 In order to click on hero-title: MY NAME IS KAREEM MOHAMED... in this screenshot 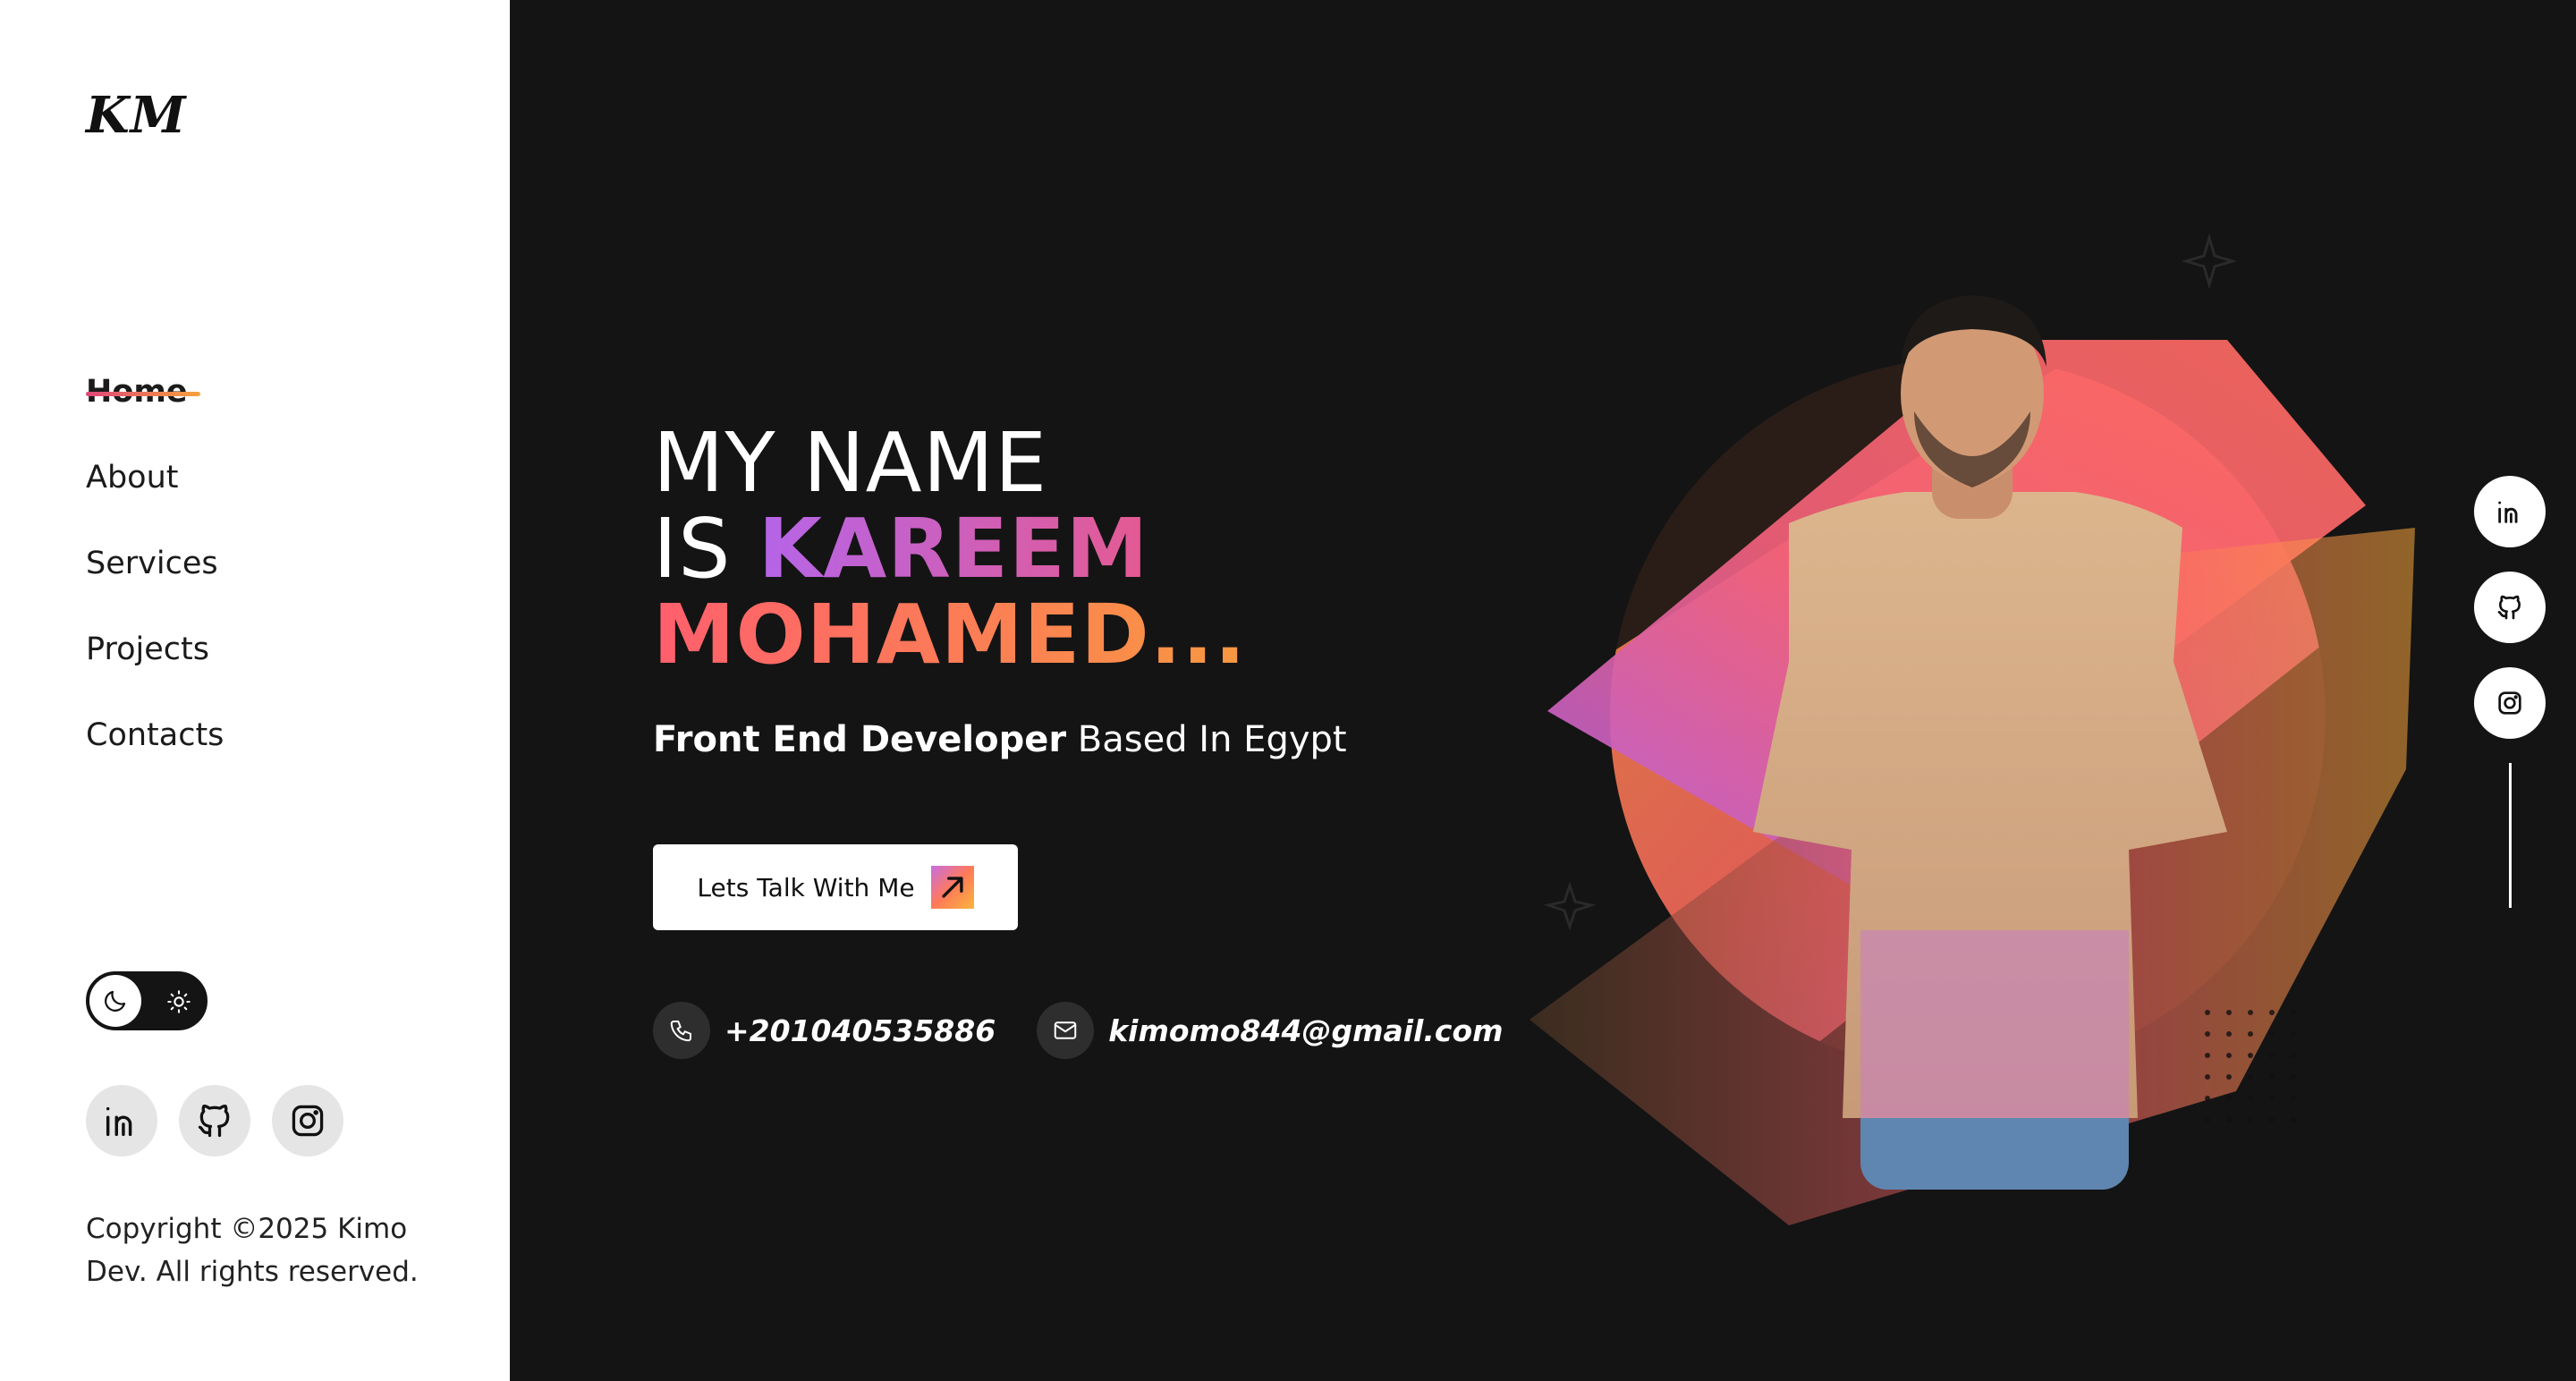, I will do `click(1000, 549)`.